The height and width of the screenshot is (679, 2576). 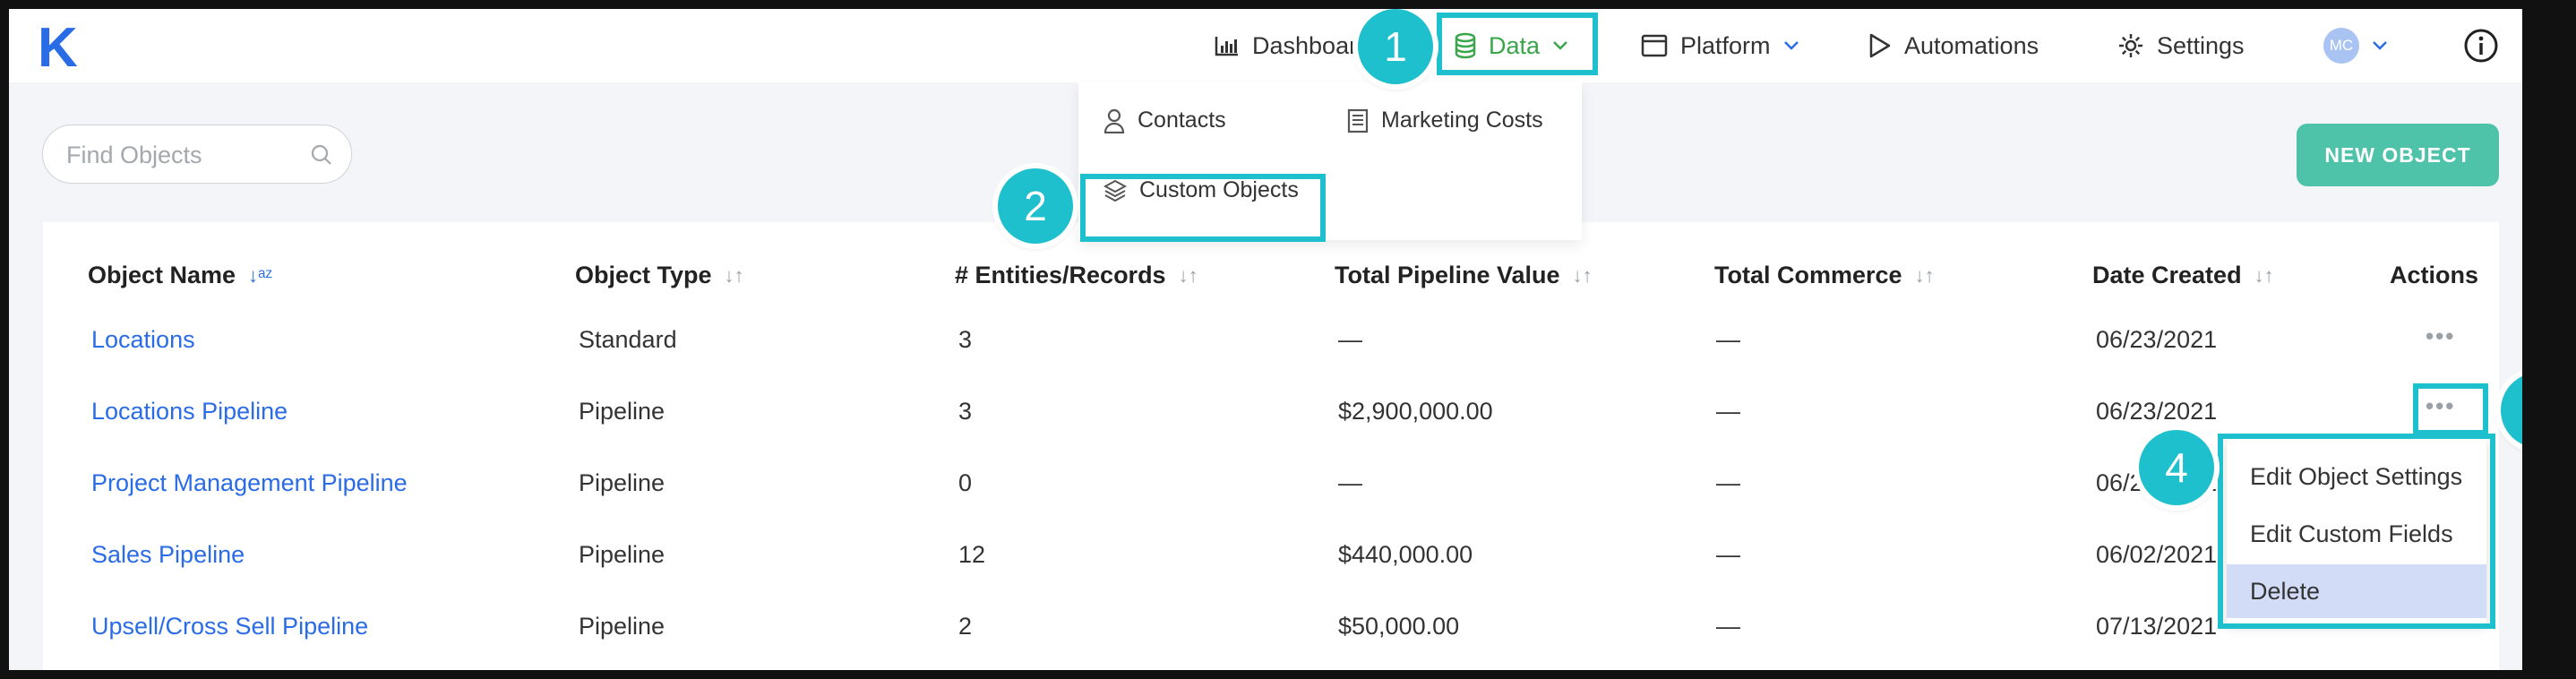 What do you see at coordinates (1462, 120) in the screenshot?
I see `menu-item-label: Marketing Costs` at bounding box center [1462, 120].